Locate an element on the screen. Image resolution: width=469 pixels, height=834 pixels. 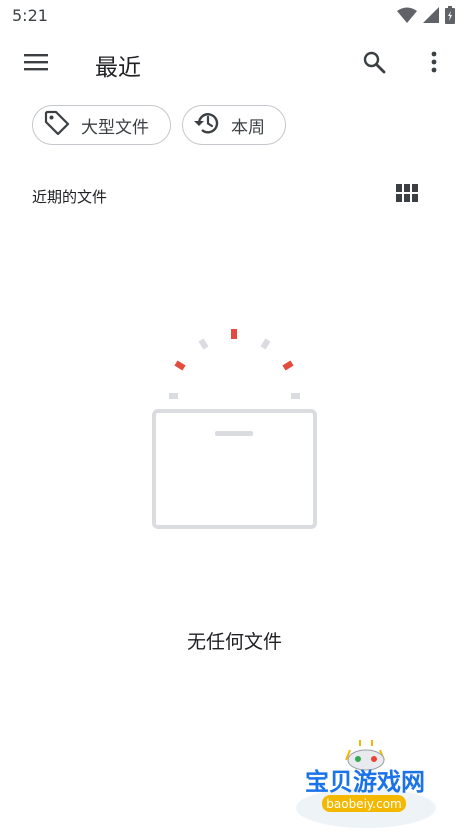
search-button is located at coordinates (374, 64).